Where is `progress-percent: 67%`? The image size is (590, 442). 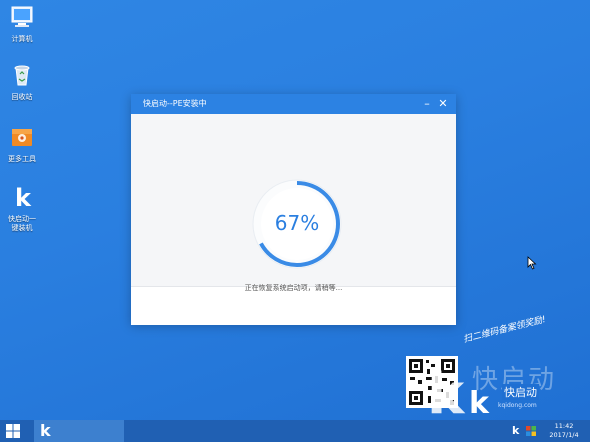
progress-percent: 67% is located at coordinates (297, 223).